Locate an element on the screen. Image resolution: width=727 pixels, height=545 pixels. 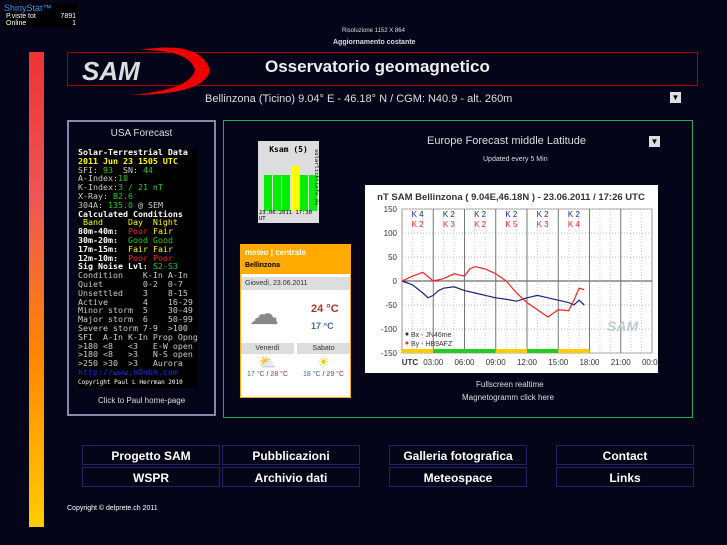
fullscreen-link: Fullscreen realtime is located at coordinates (510, 384).